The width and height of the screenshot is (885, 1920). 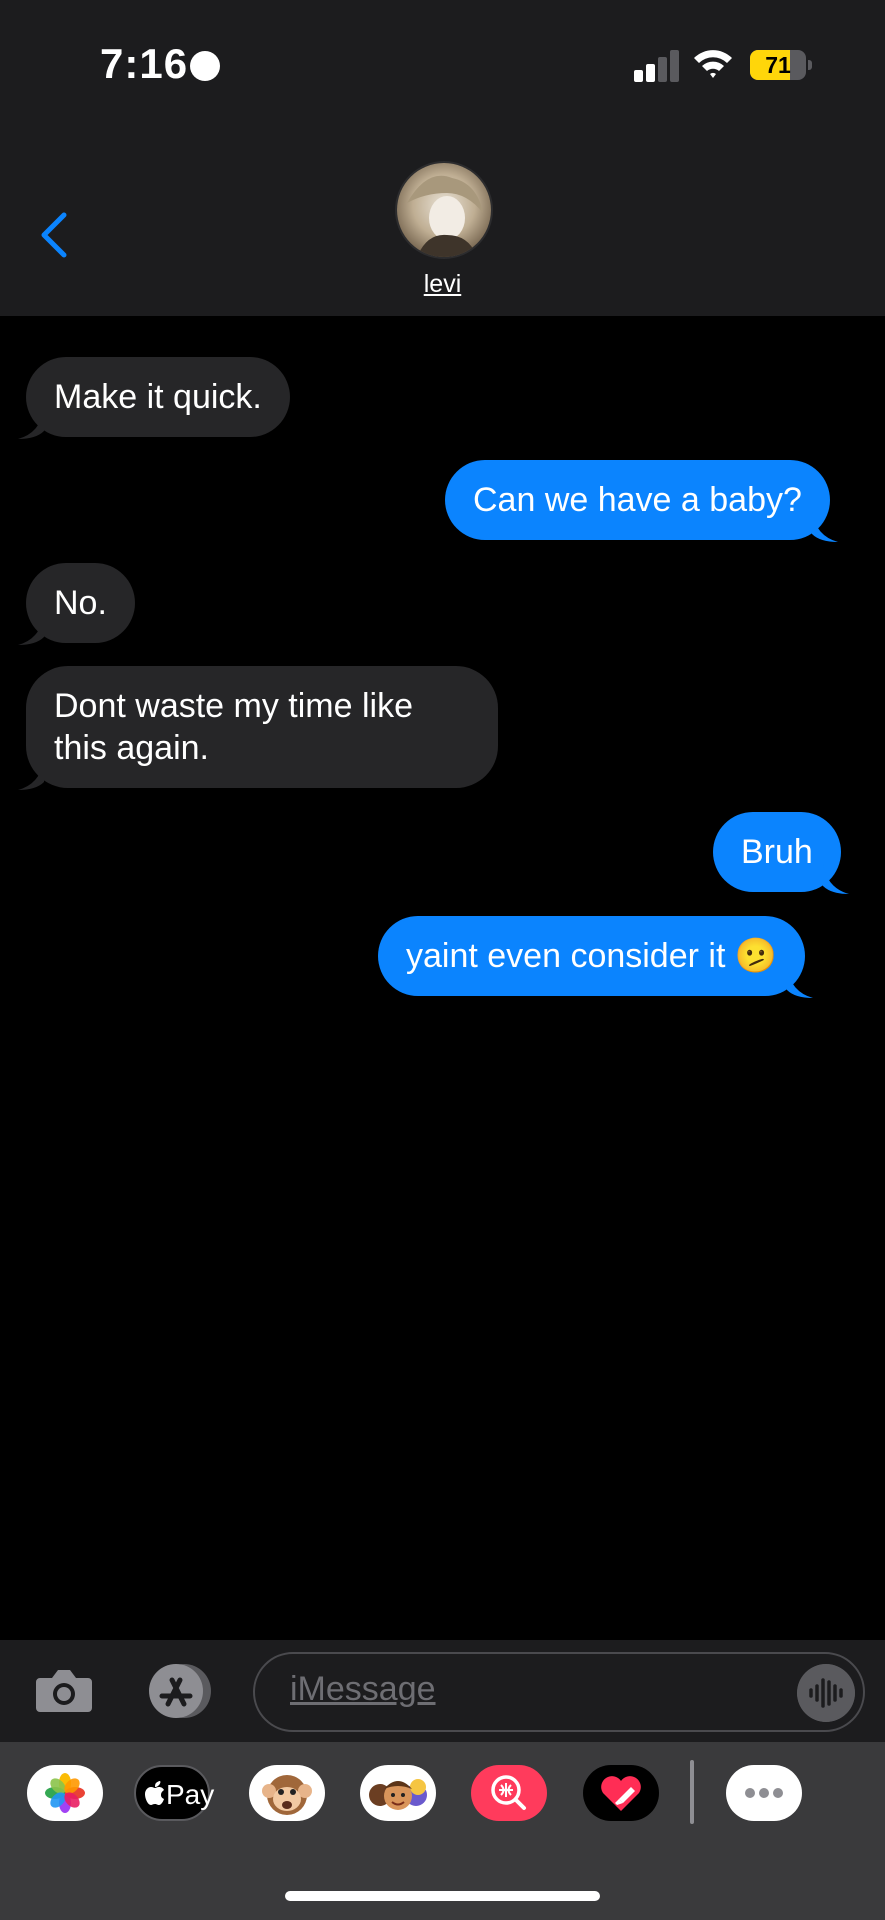 I want to click on more-icon, so click(x=764, y=1793).